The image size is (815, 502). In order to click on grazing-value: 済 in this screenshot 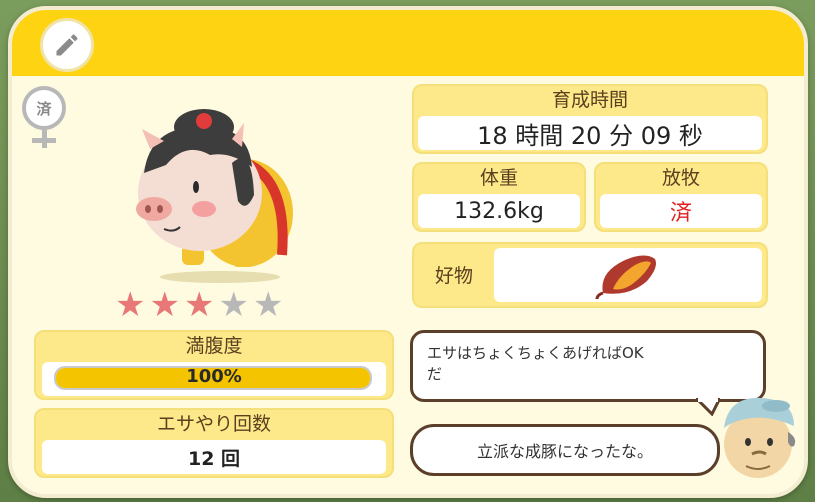, I will do `click(681, 211)`.